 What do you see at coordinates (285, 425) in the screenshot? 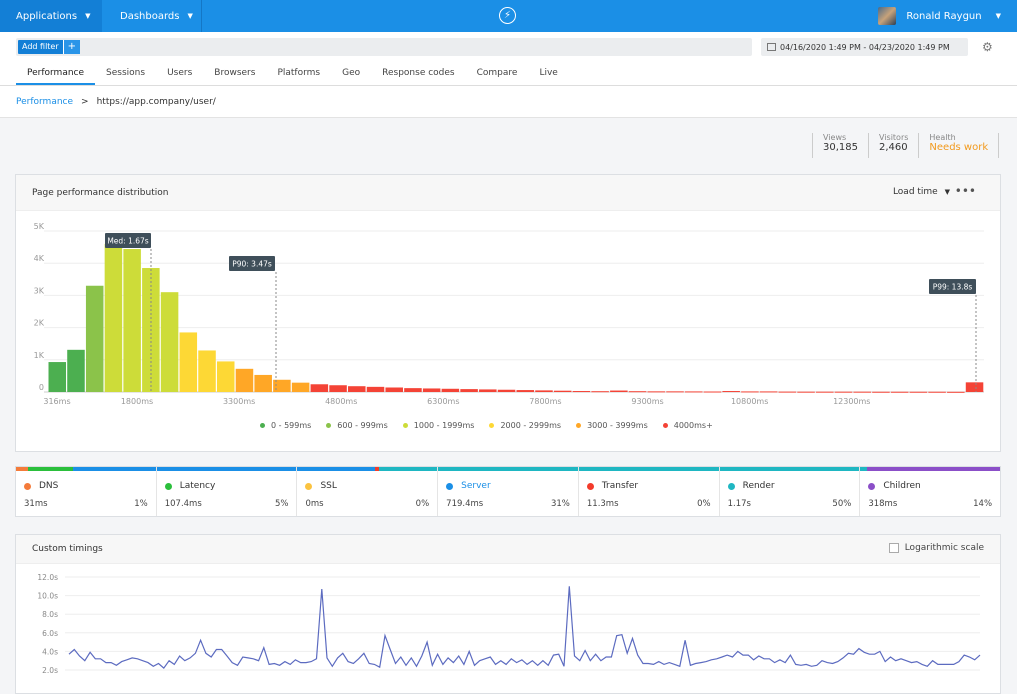
I see `legend-item: 0 - 599ms` at bounding box center [285, 425].